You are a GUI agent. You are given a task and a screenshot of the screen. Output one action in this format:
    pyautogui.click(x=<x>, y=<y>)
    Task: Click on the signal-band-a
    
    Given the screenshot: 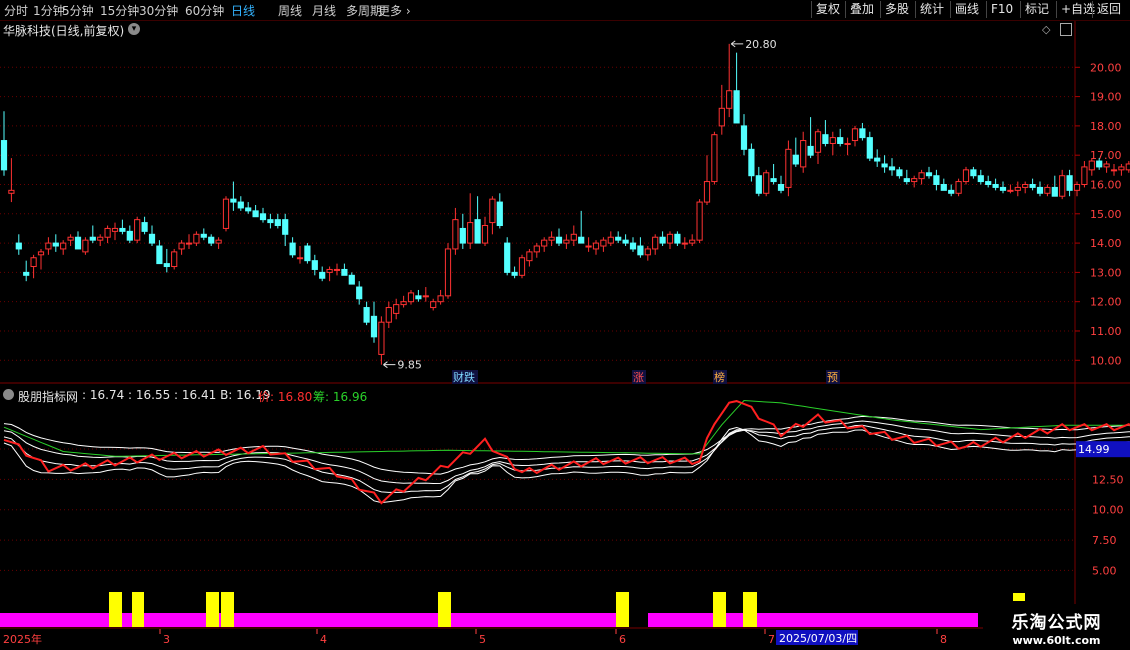 What is the action you would take?
    pyautogui.click(x=310, y=620)
    